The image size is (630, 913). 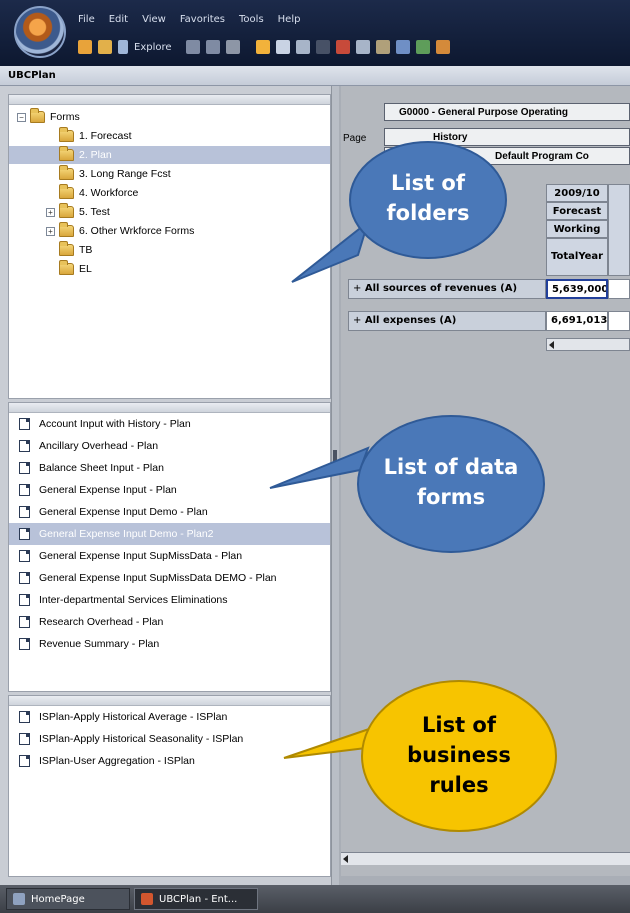 What do you see at coordinates (335, 485) in the screenshot?
I see `pane-splitter` at bounding box center [335, 485].